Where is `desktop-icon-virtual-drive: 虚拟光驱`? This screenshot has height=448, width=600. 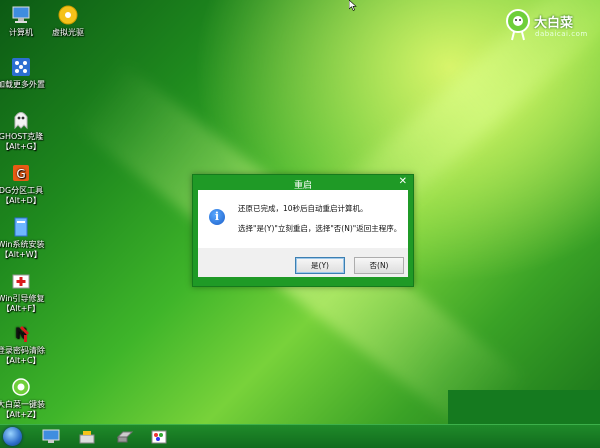
desktop-icon-virtual-drive: 虚拟光驱 is located at coordinates (68, 21).